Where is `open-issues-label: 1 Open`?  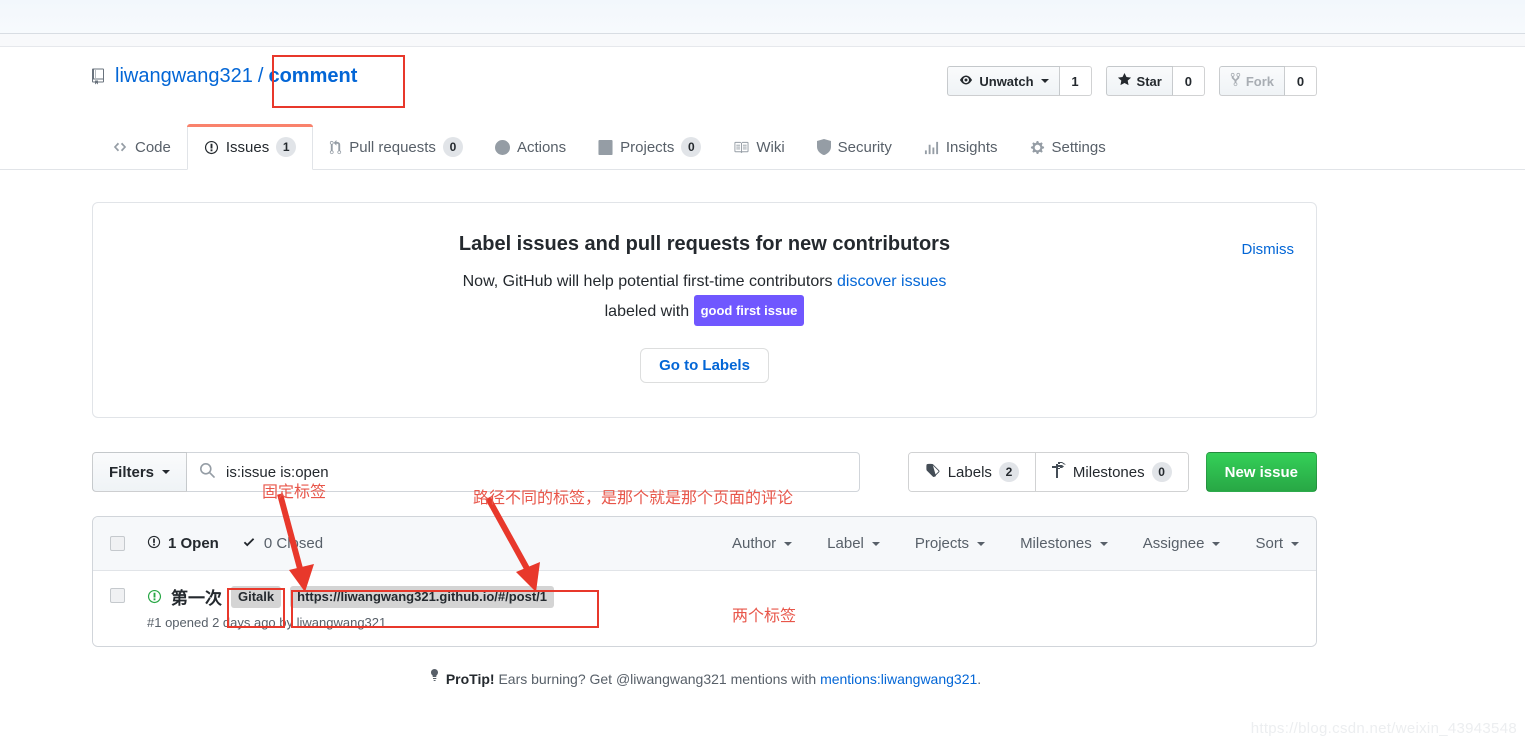
open-issues-label: 1 Open is located at coordinates (193, 543).